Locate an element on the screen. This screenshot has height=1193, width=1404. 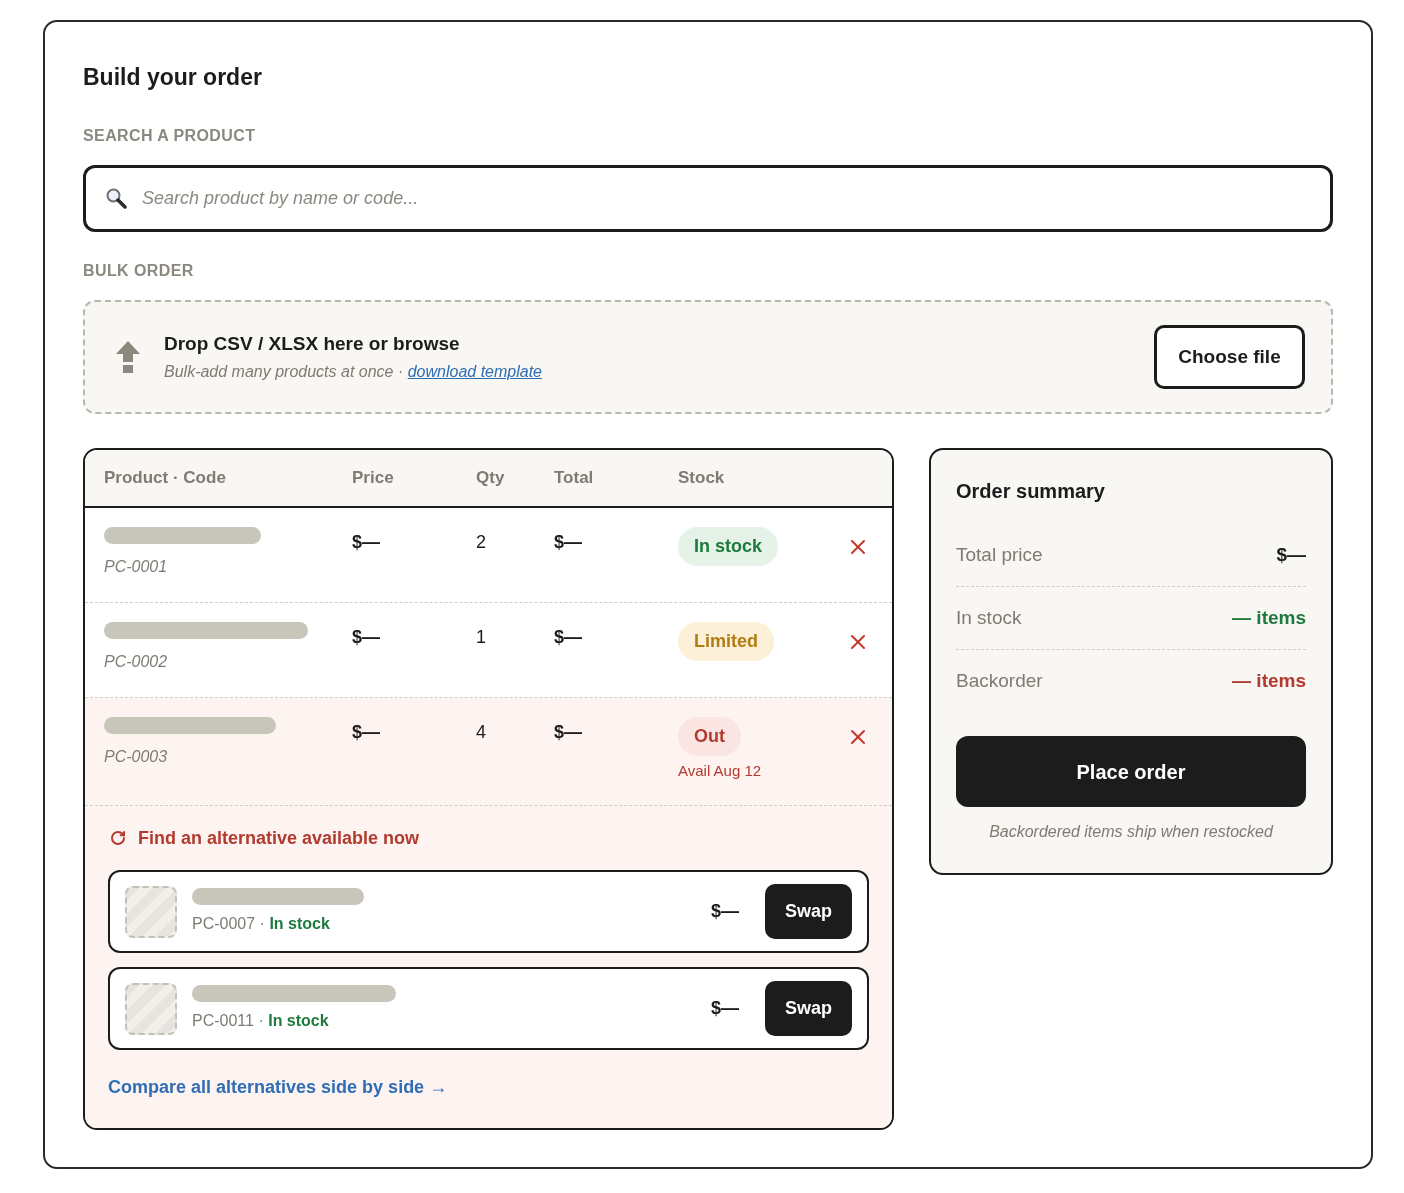
backorder-note: Backordered items ship when restocked is located at coordinates (1131, 832).